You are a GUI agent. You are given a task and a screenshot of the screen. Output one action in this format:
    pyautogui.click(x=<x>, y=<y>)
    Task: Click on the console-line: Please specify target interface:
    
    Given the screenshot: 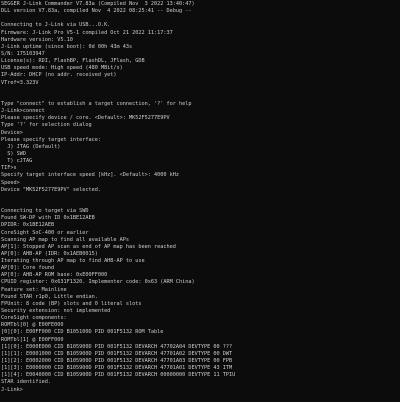 What is the action you would take?
    pyautogui.click(x=51, y=139)
    